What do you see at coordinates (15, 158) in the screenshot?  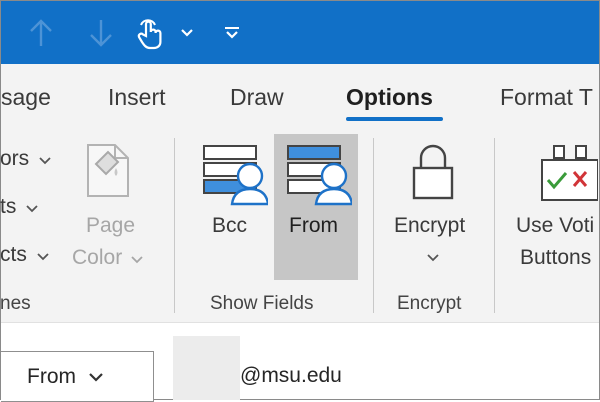 I see `colors-label: ors` at bounding box center [15, 158].